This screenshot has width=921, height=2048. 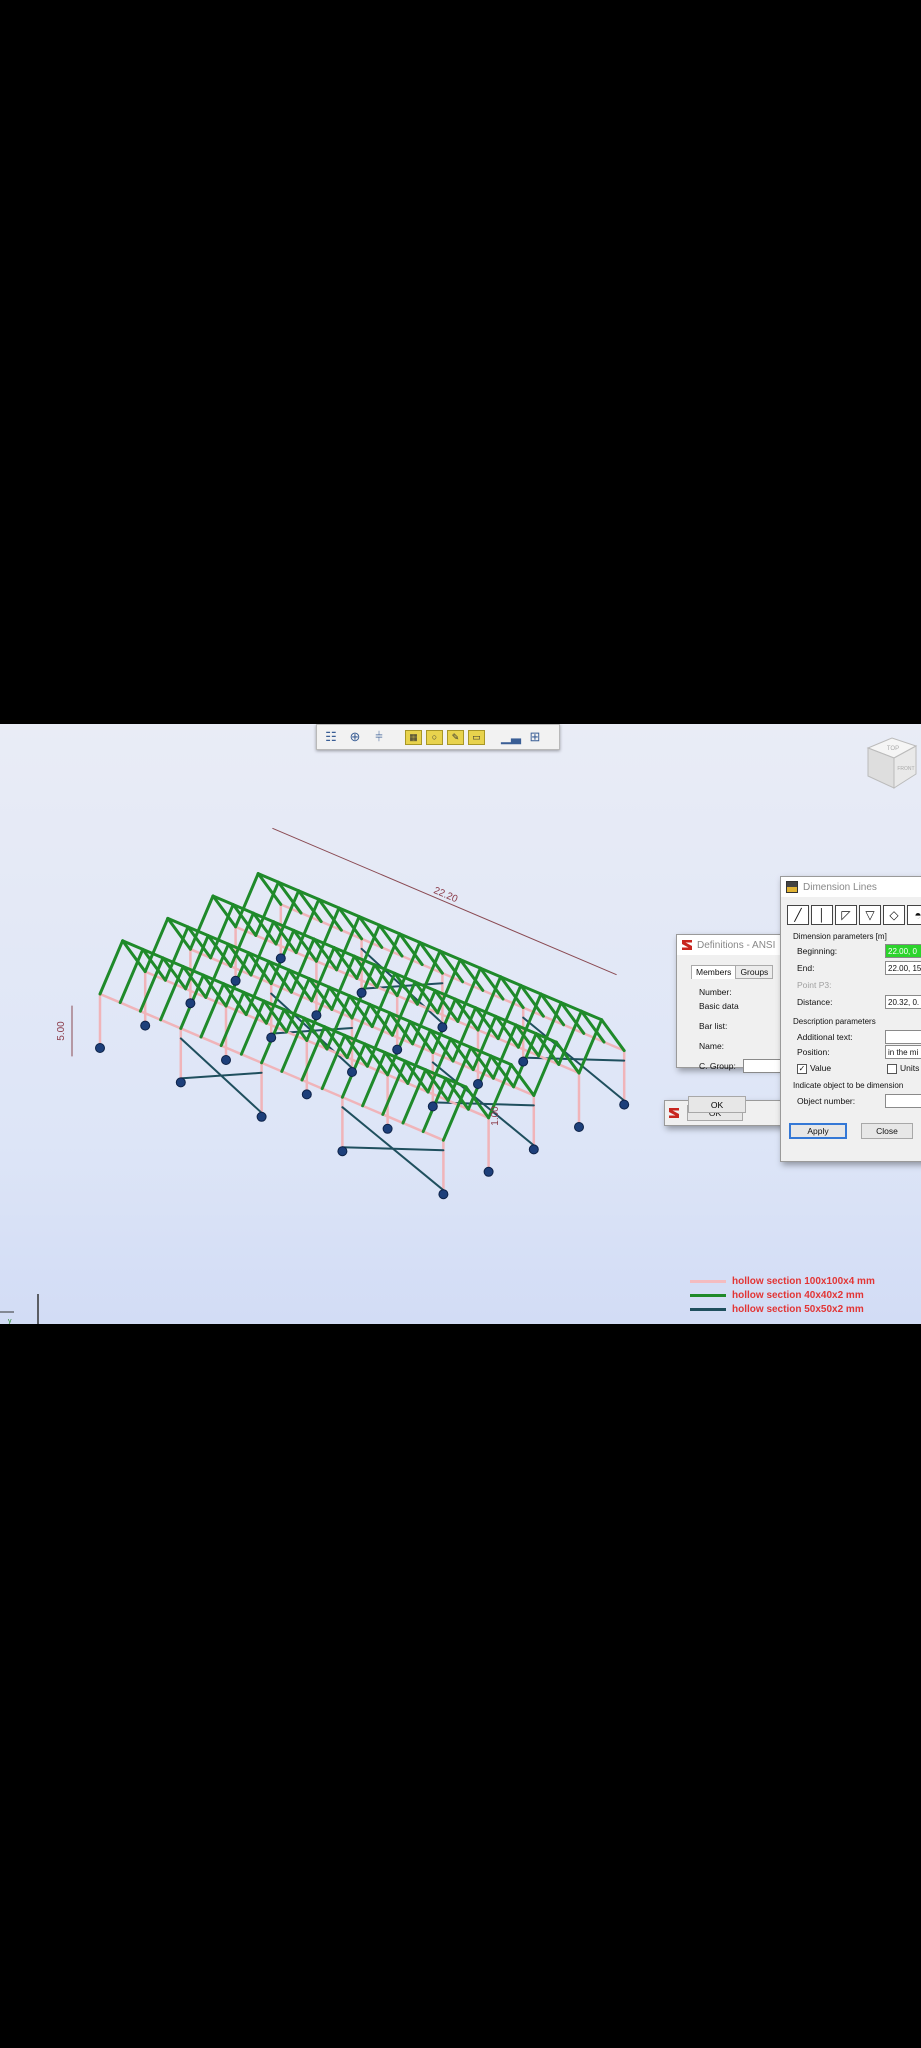 I want to click on comment-icon: ○, so click(x=434, y=737).